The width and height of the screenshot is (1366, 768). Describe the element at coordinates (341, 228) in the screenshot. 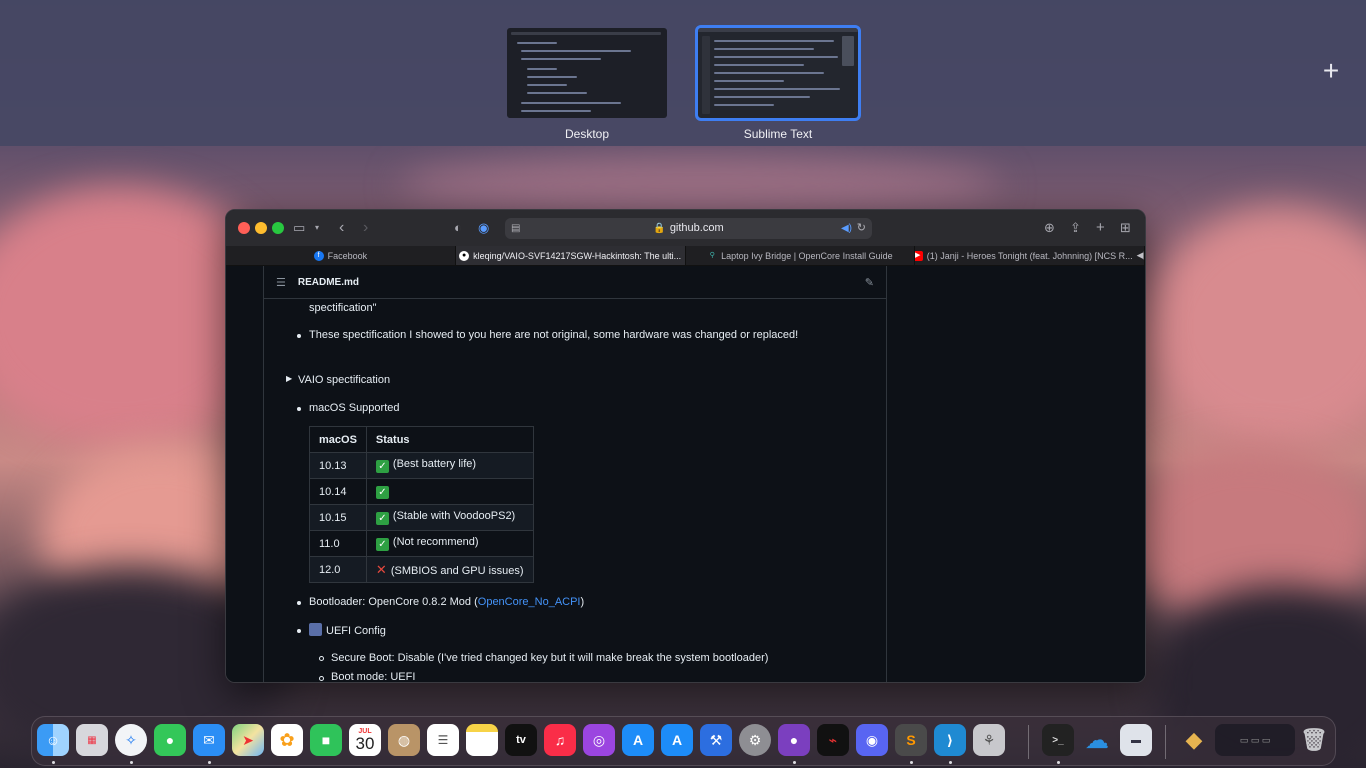

I see `back-icon: ‹` at that location.